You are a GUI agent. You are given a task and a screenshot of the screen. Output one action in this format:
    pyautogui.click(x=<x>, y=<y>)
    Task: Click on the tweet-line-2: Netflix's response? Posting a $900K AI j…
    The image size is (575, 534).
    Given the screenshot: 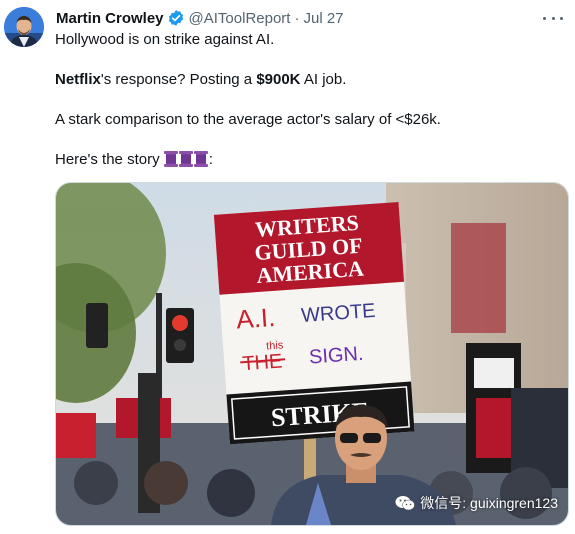 What is the action you would take?
    pyautogui.click(x=200, y=80)
    